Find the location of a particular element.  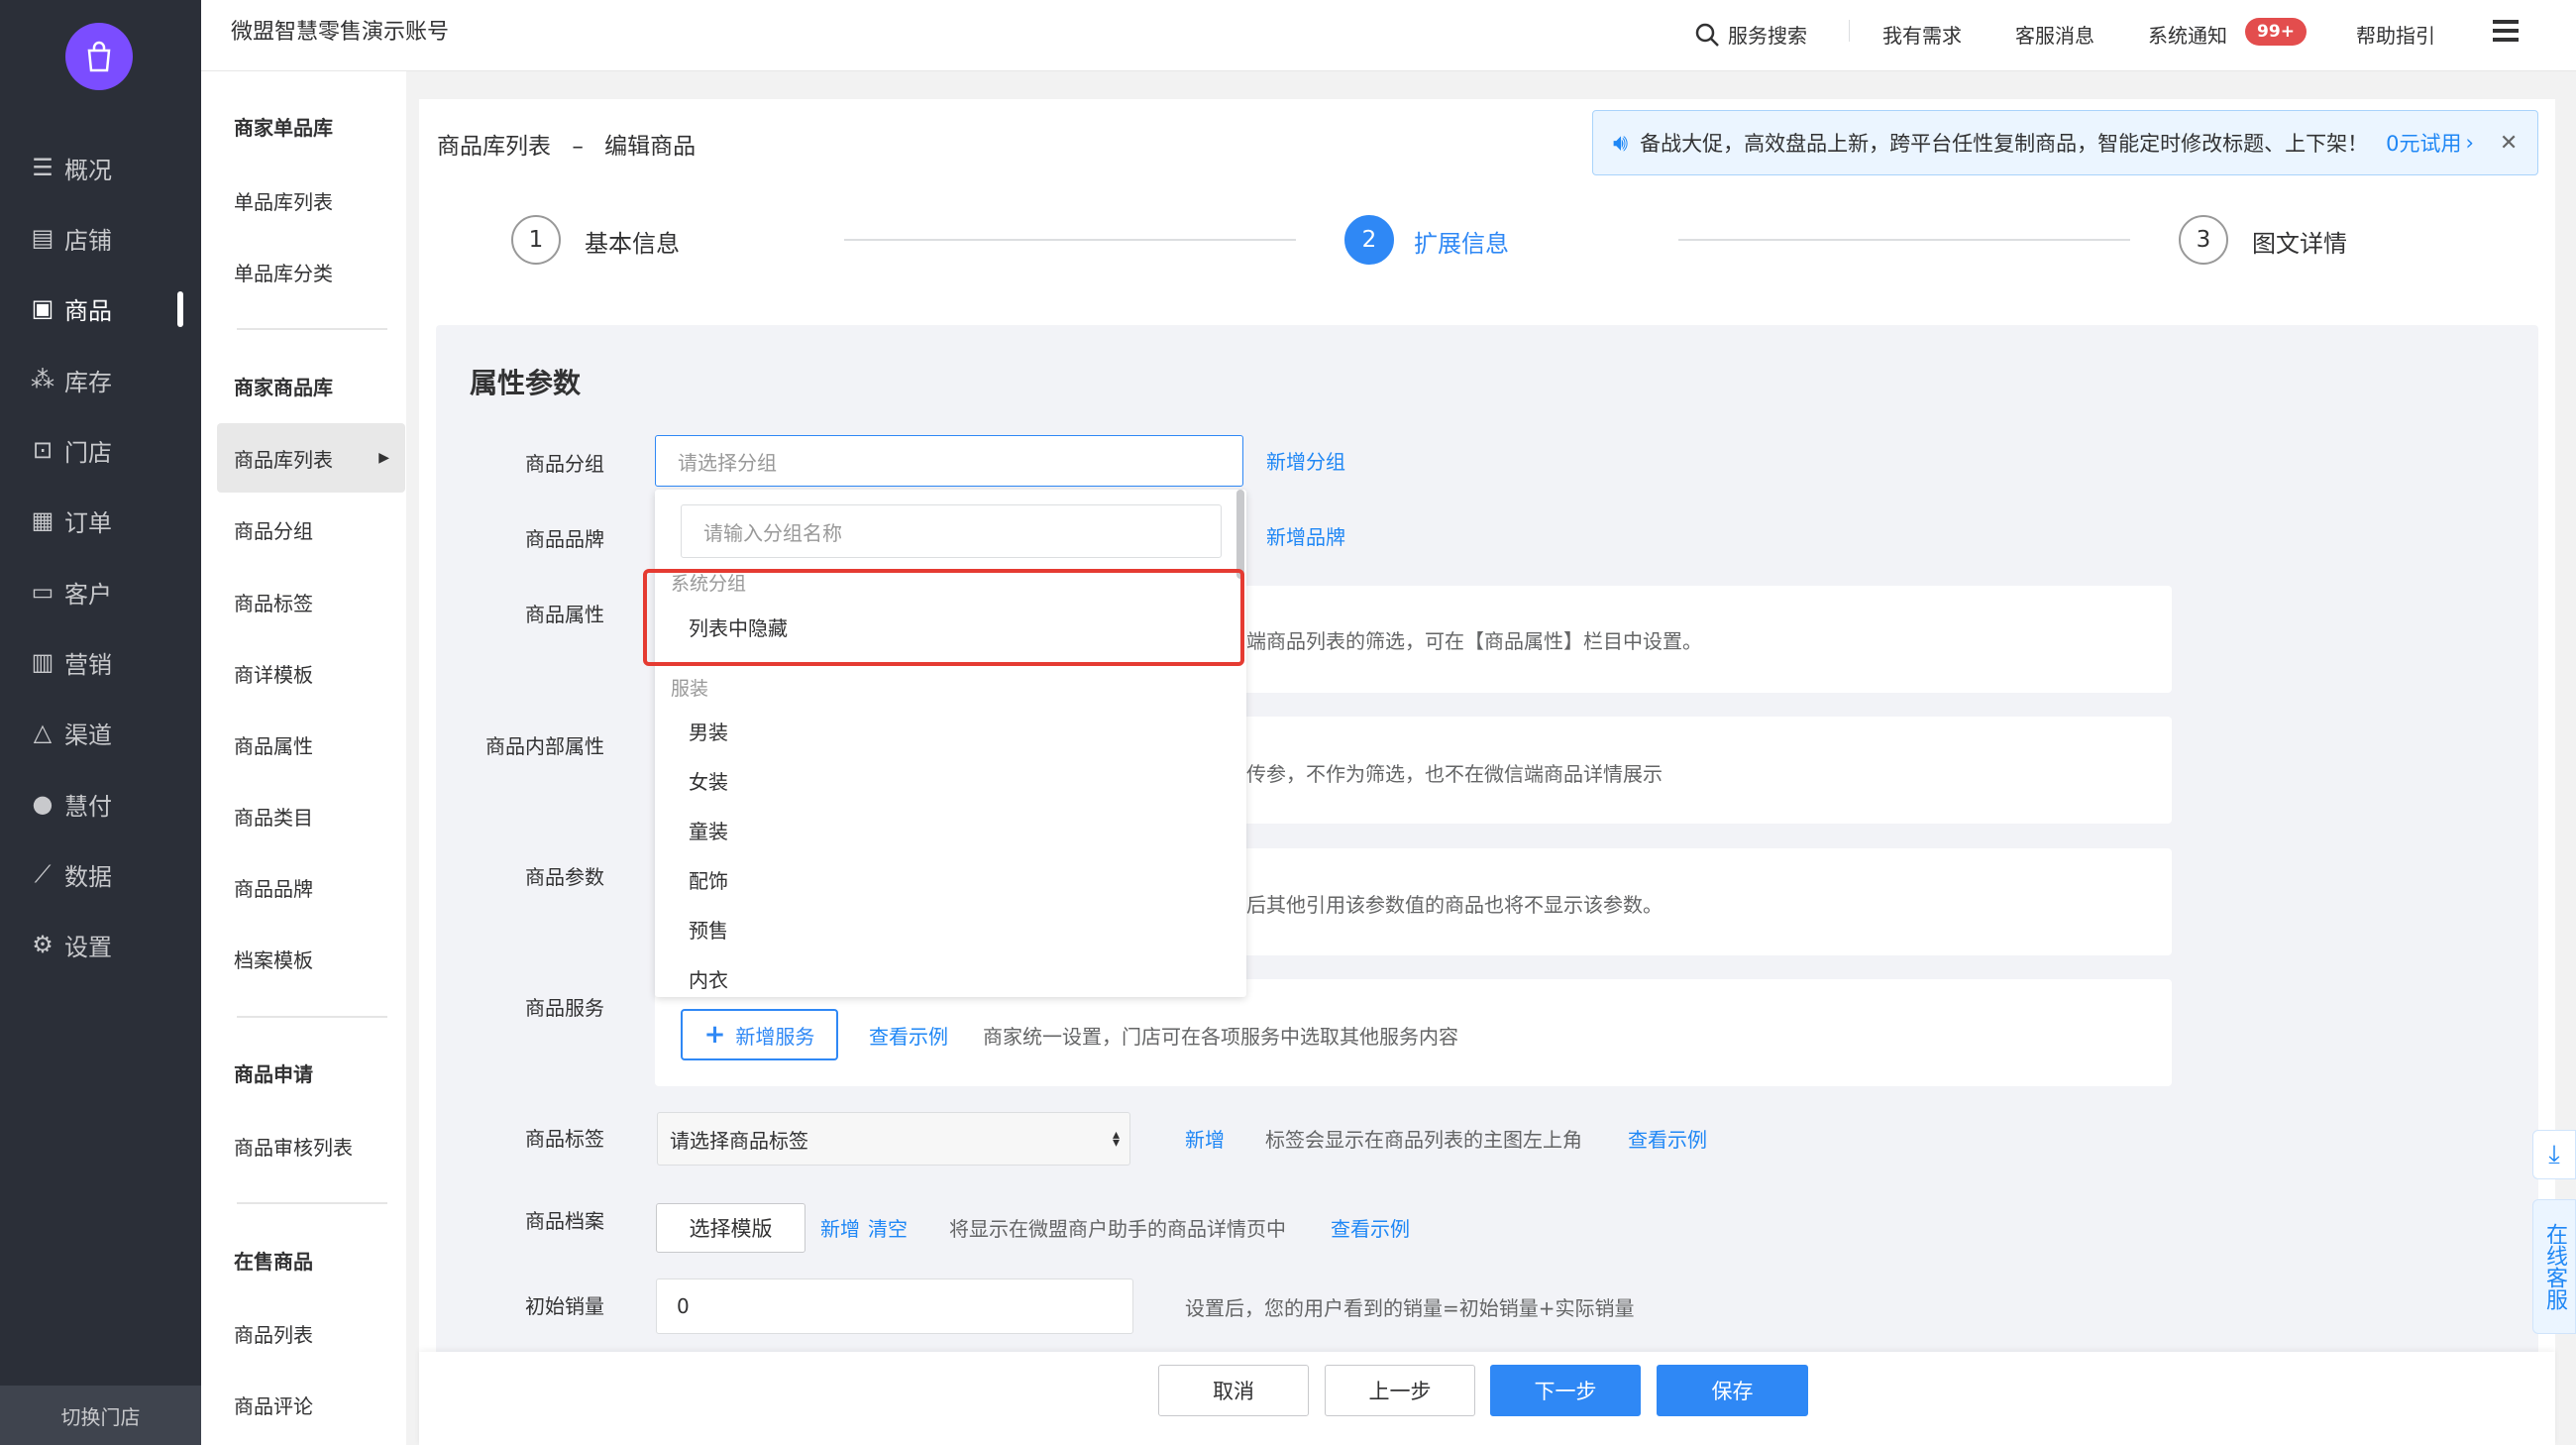

sidebar-item-customer: ▭ 客户 is located at coordinates (100, 591).